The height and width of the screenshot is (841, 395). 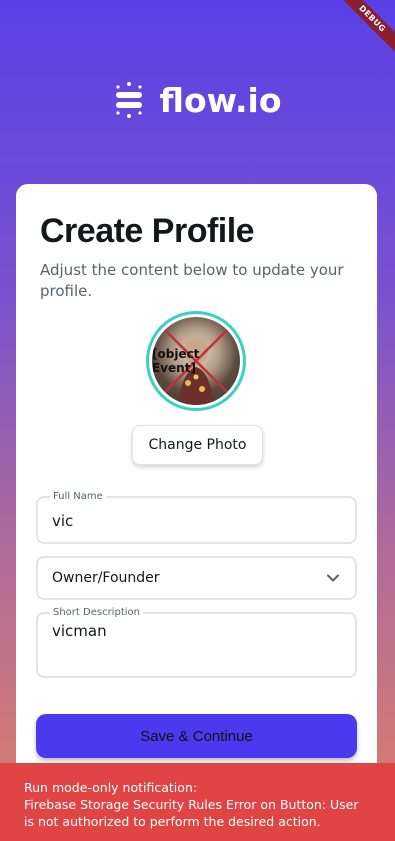 I want to click on avatar-photo: [object Event], so click(x=196, y=361).